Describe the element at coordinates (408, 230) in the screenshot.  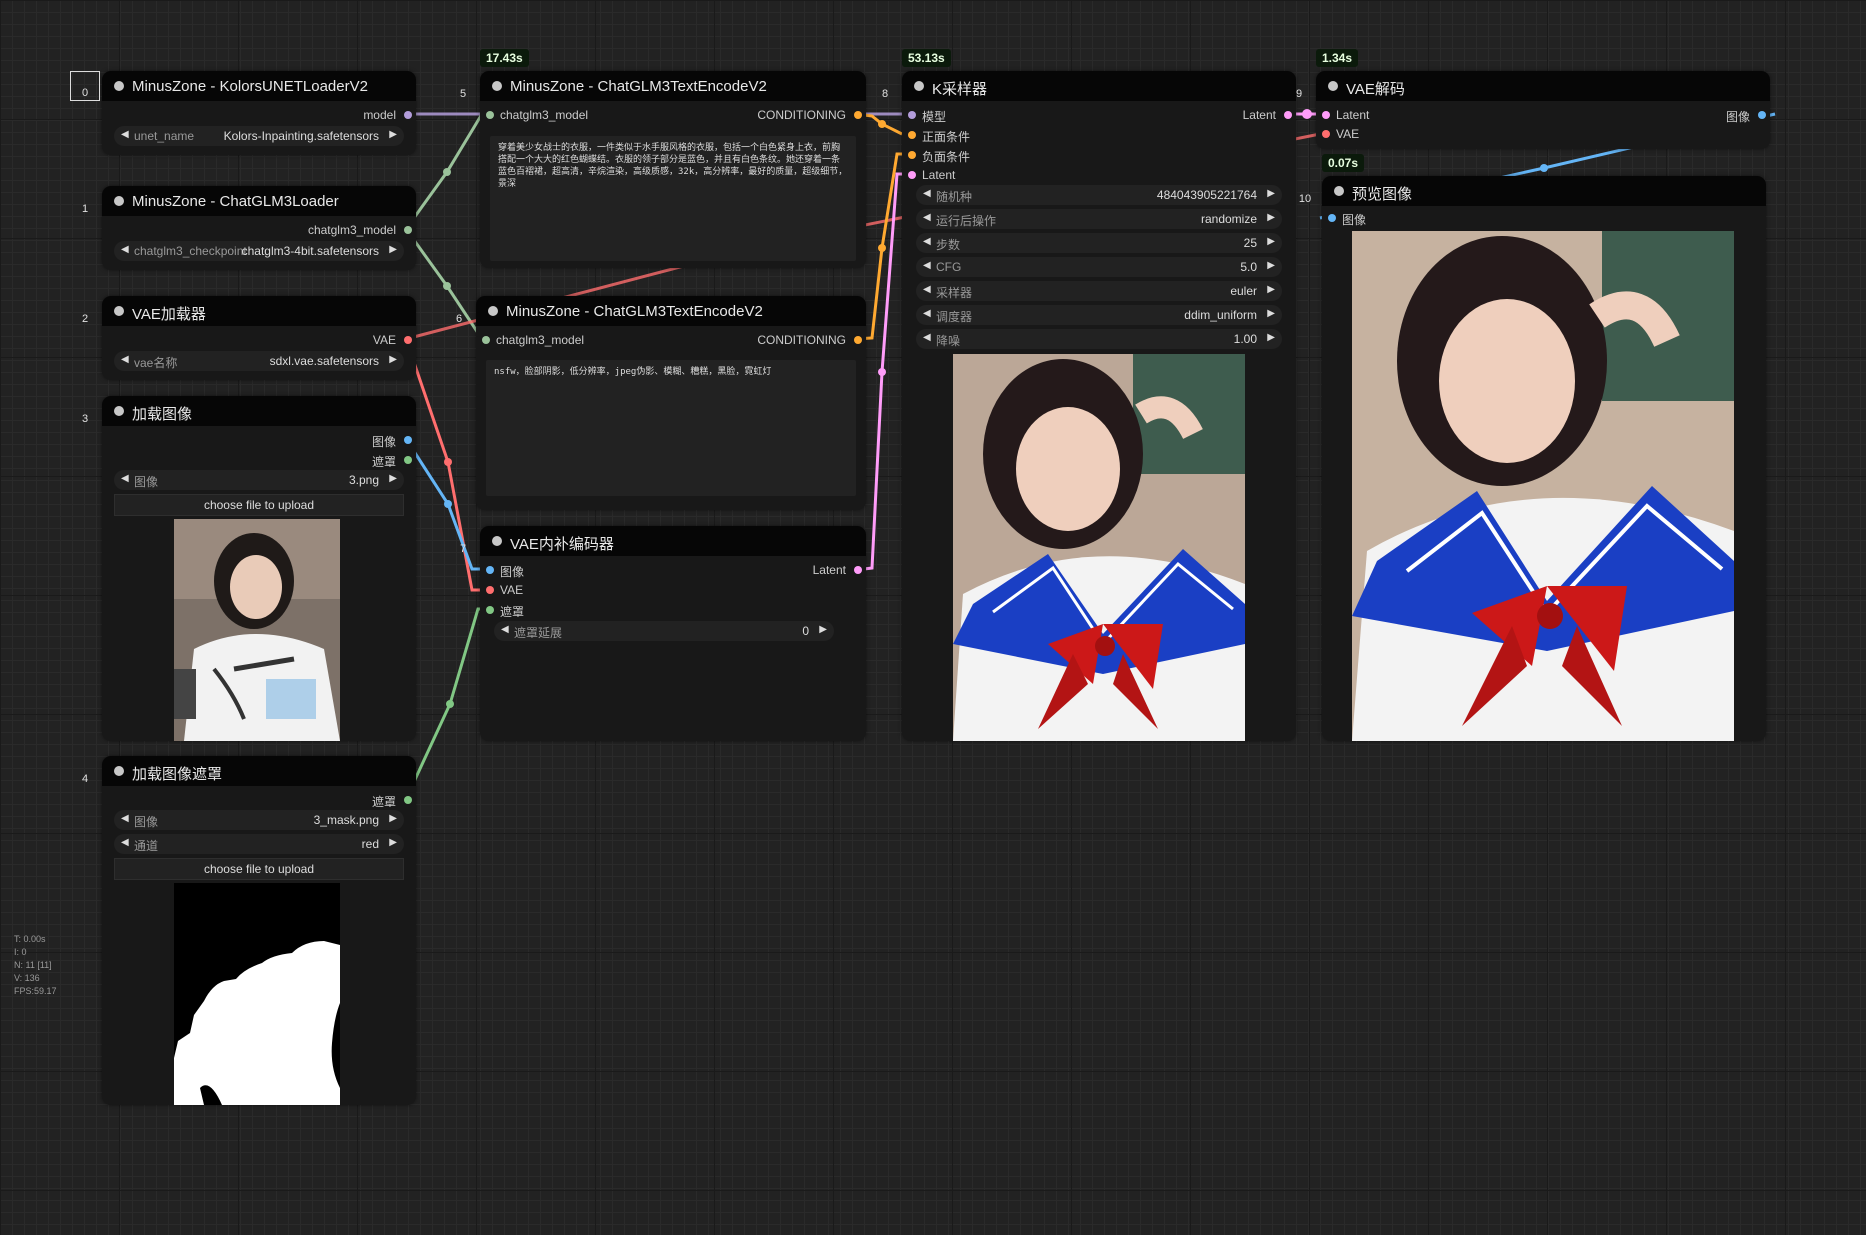
I see `output-slot-chatglm3-model` at that location.